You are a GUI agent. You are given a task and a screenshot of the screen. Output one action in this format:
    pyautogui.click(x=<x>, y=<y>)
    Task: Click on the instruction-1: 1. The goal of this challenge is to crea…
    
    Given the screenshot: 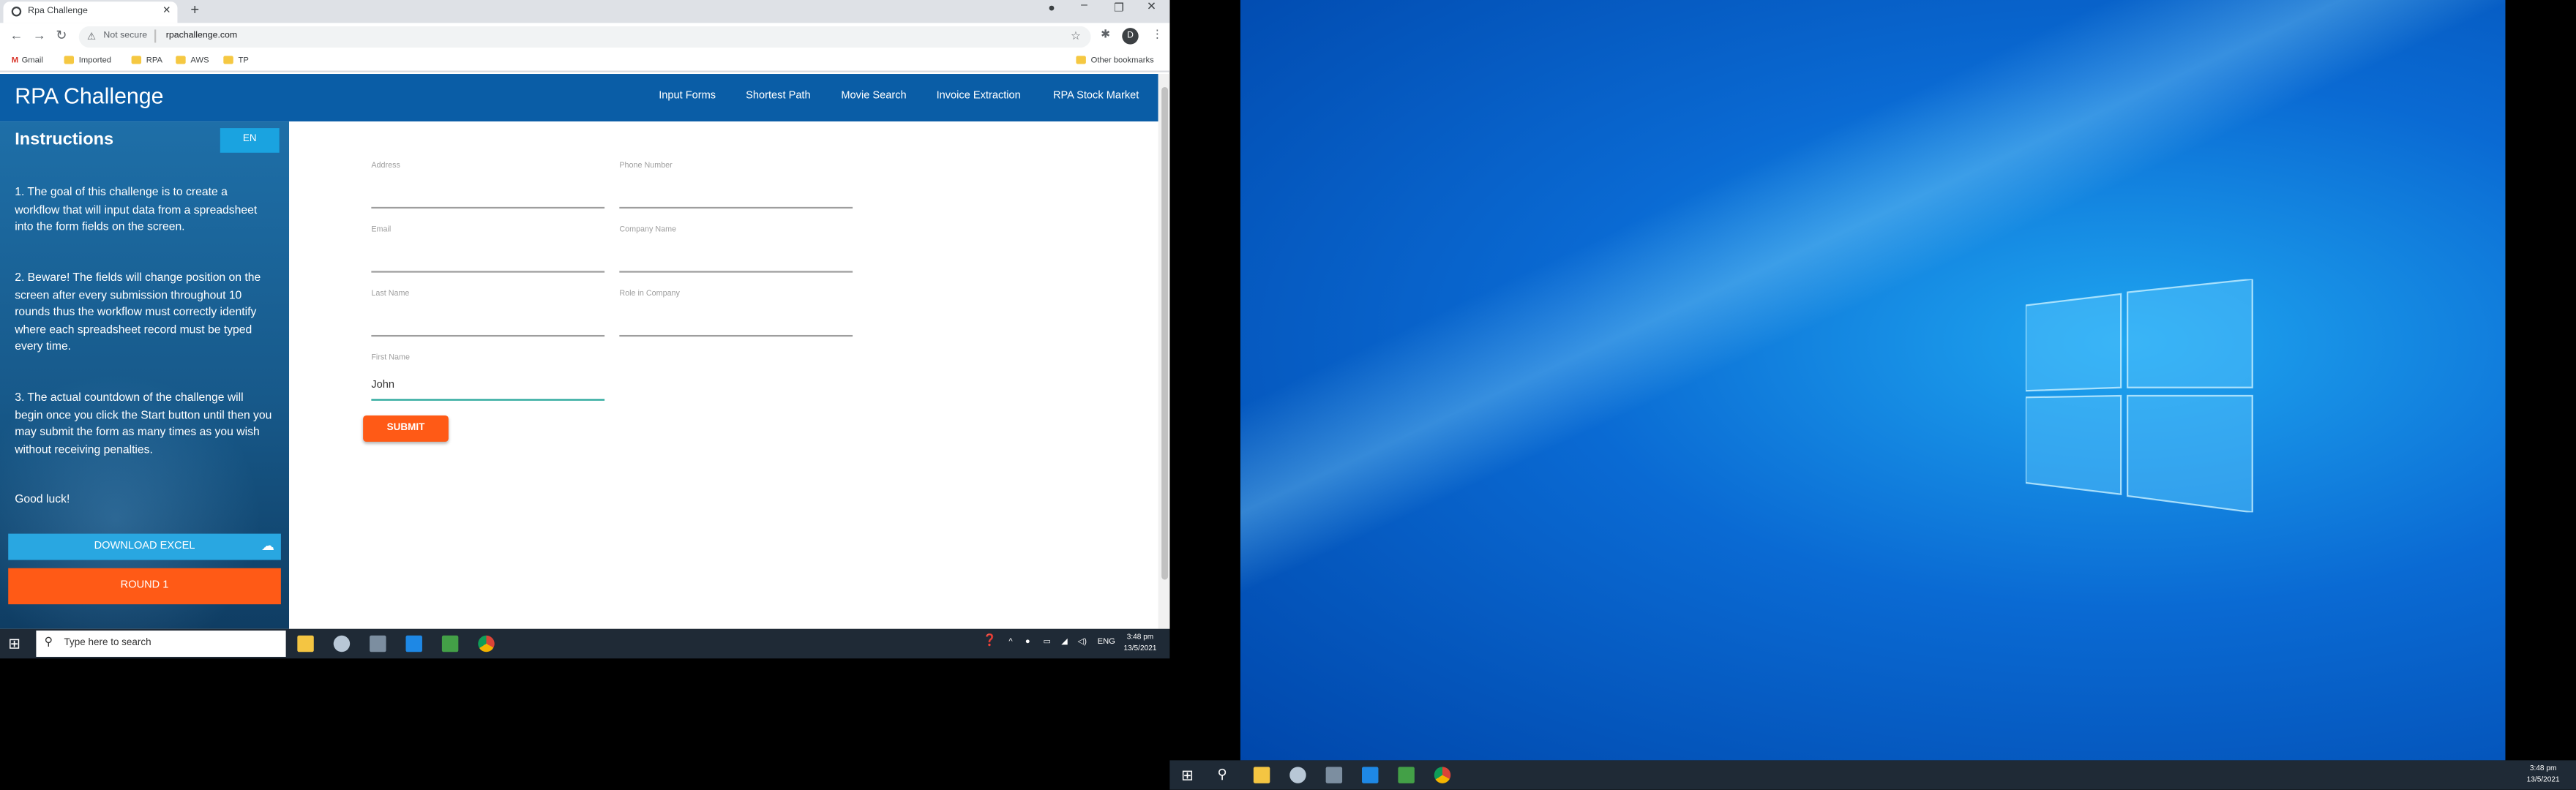 What is the action you would take?
    pyautogui.click(x=136, y=210)
    